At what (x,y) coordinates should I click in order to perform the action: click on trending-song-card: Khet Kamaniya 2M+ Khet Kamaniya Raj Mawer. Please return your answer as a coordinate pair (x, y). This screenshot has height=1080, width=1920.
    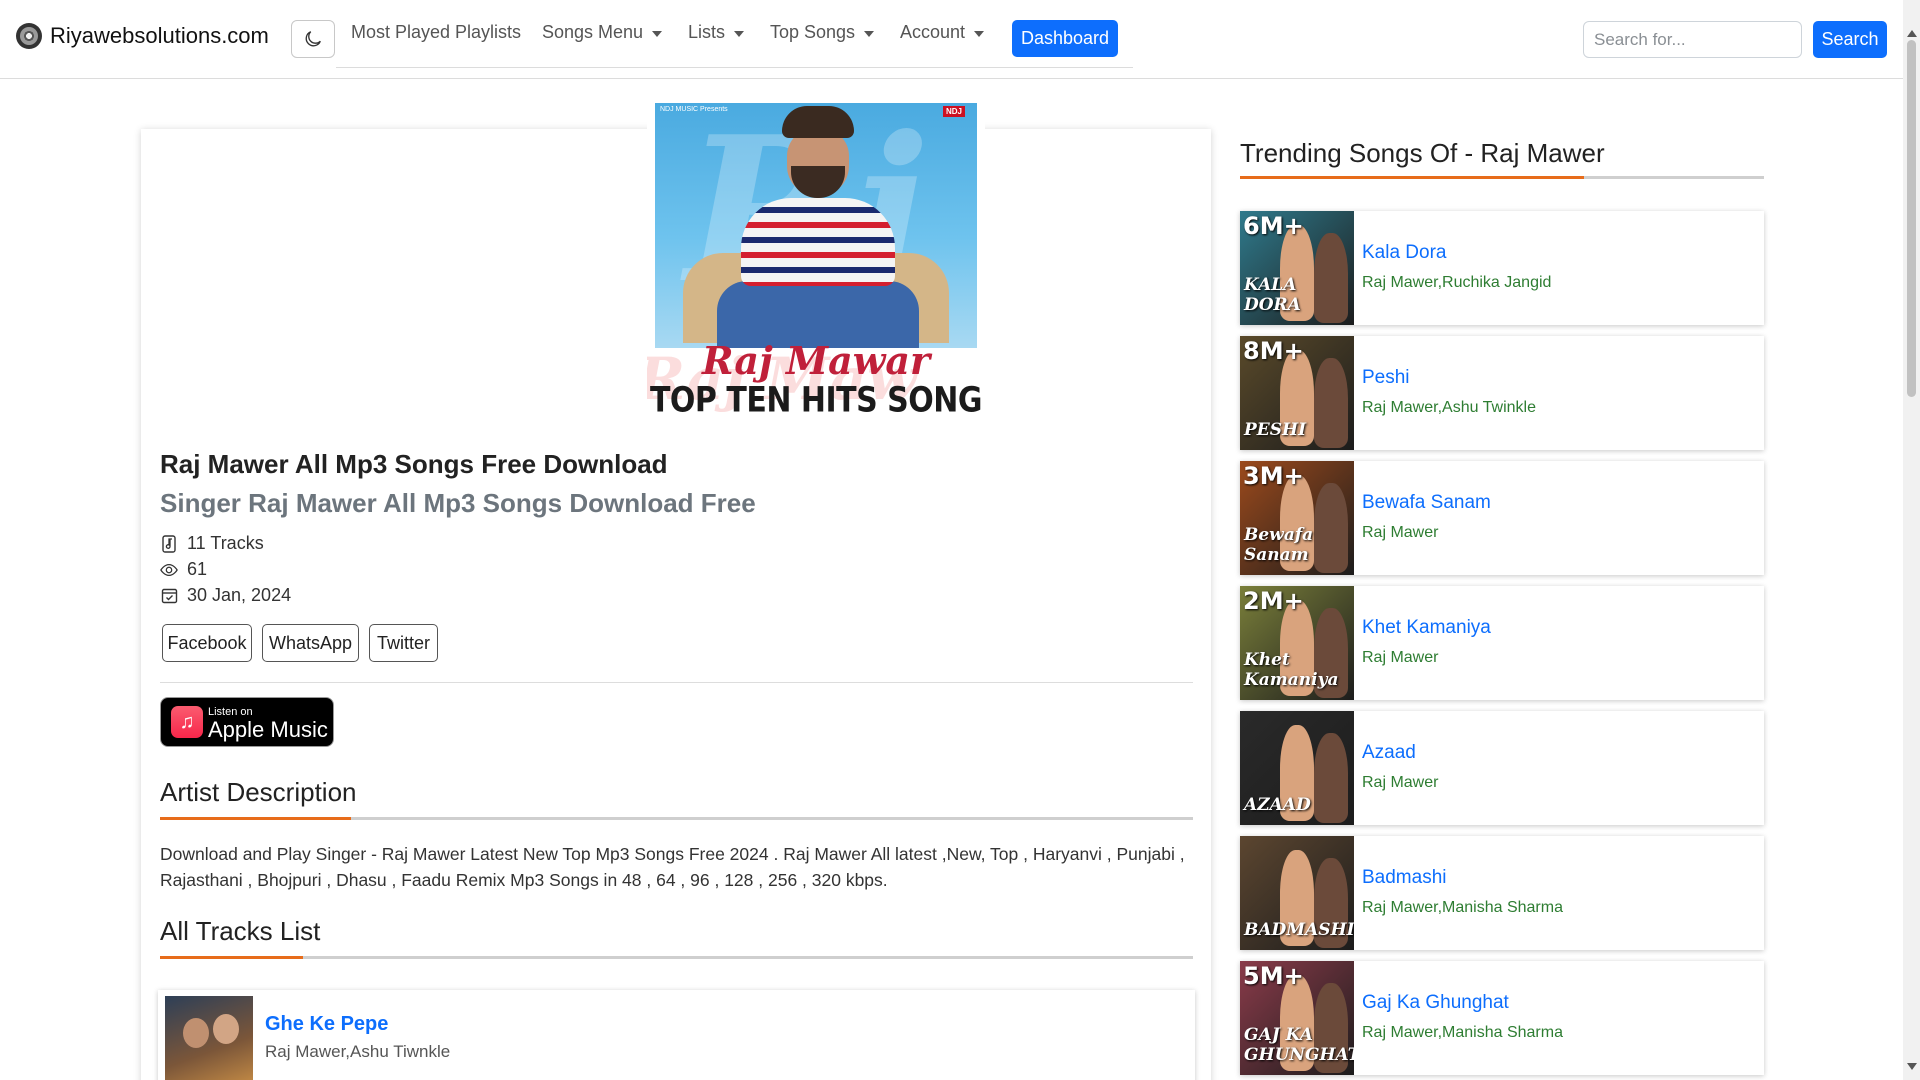
    Looking at the image, I should click on (1502, 643).